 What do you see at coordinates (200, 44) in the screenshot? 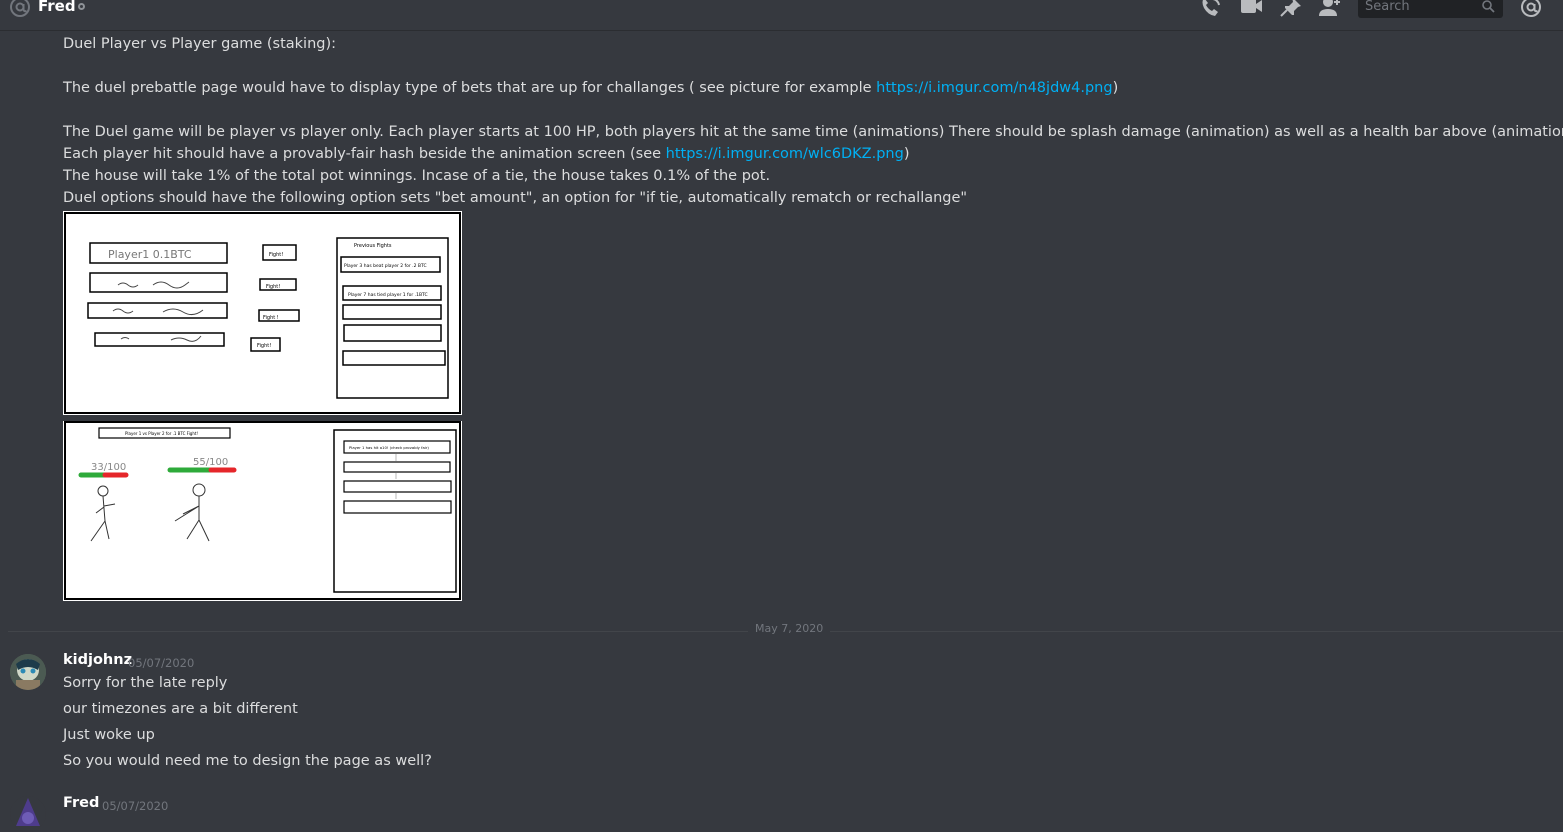
I see `message-line: Duel Player vs Player game (staking):` at bounding box center [200, 44].